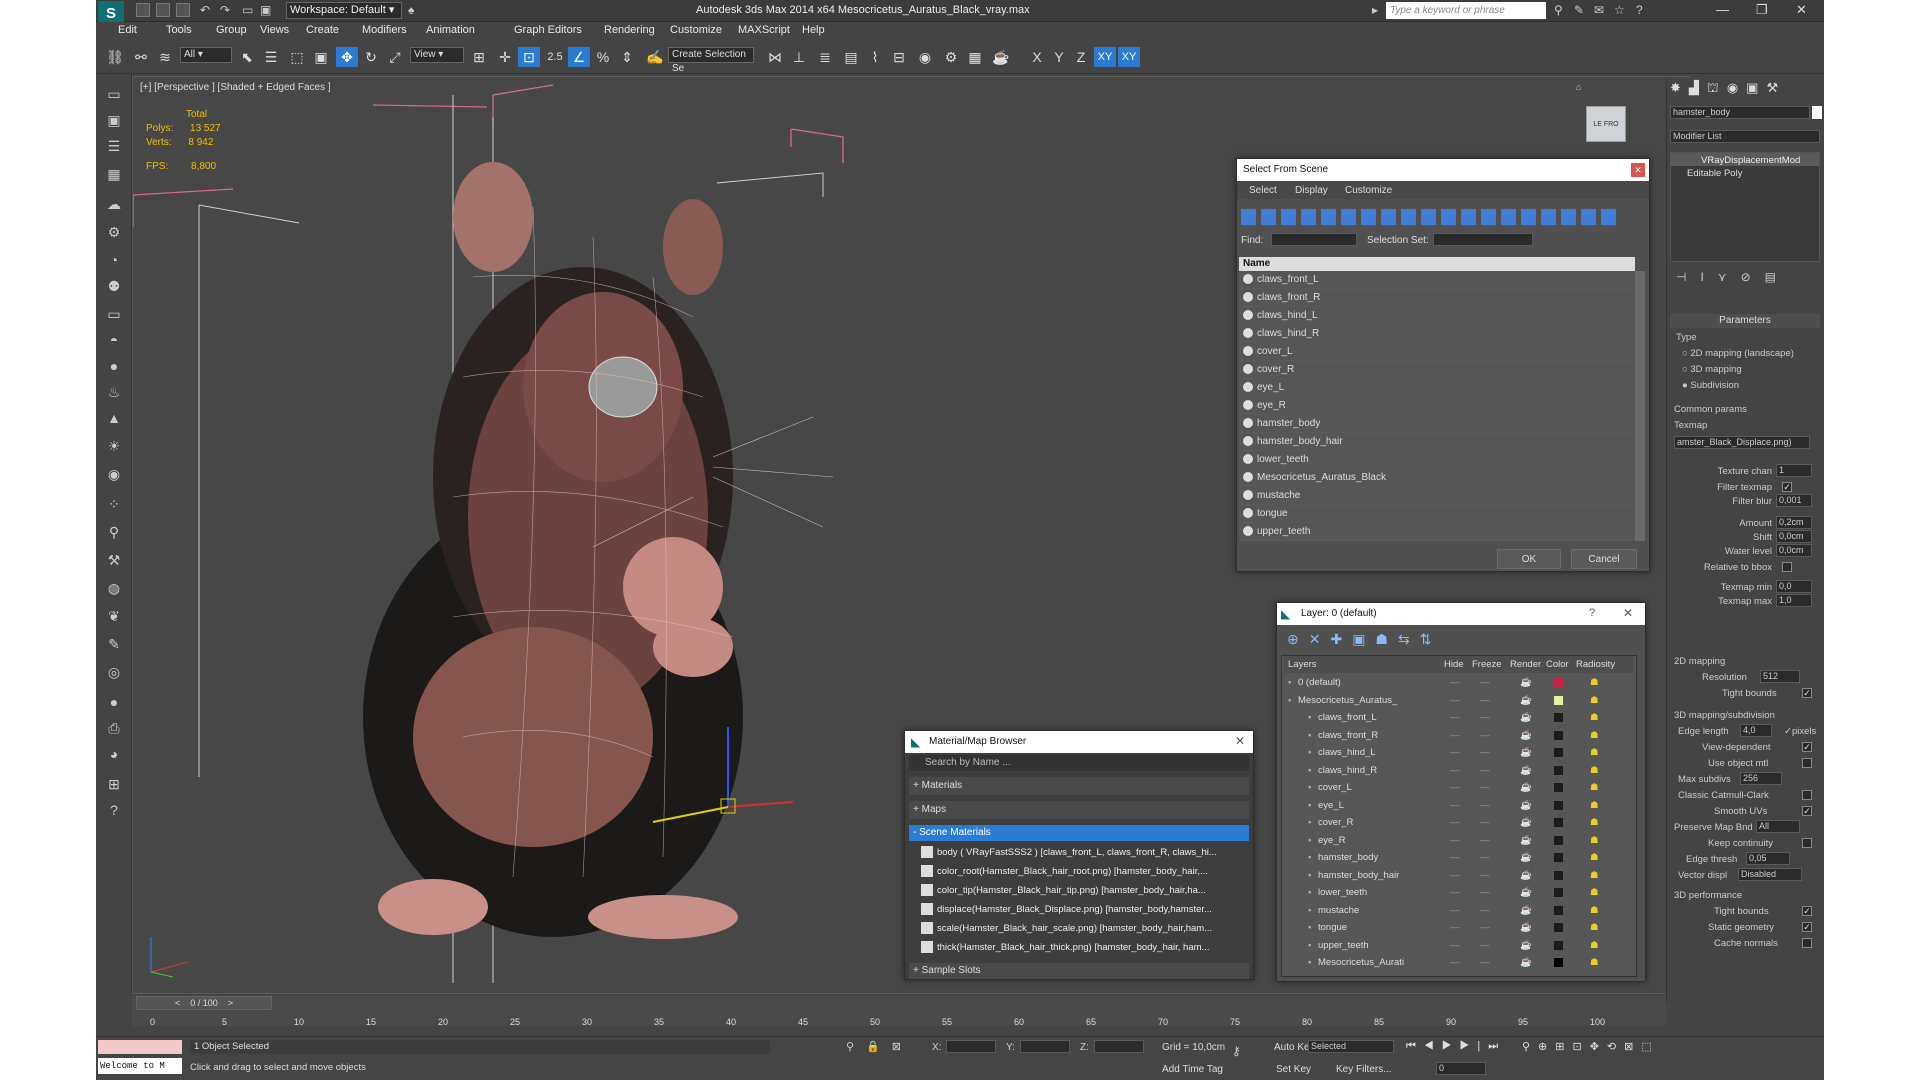 The width and height of the screenshot is (1920, 1080). What do you see at coordinates (1807, 693) in the screenshot?
I see `tight-bounds-2d-checkbox: ✓` at bounding box center [1807, 693].